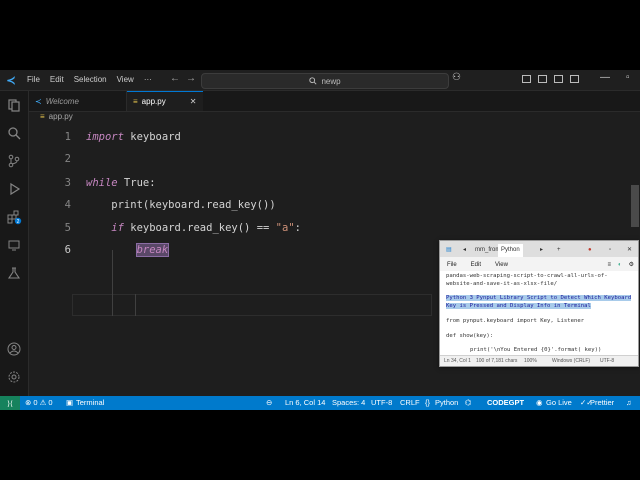 The width and height of the screenshot is (640, 480). What do you see at coordinates (193, 101) in the screenshot?
I see `close-tab-icon: ✕` at bounding box center [193, 101].